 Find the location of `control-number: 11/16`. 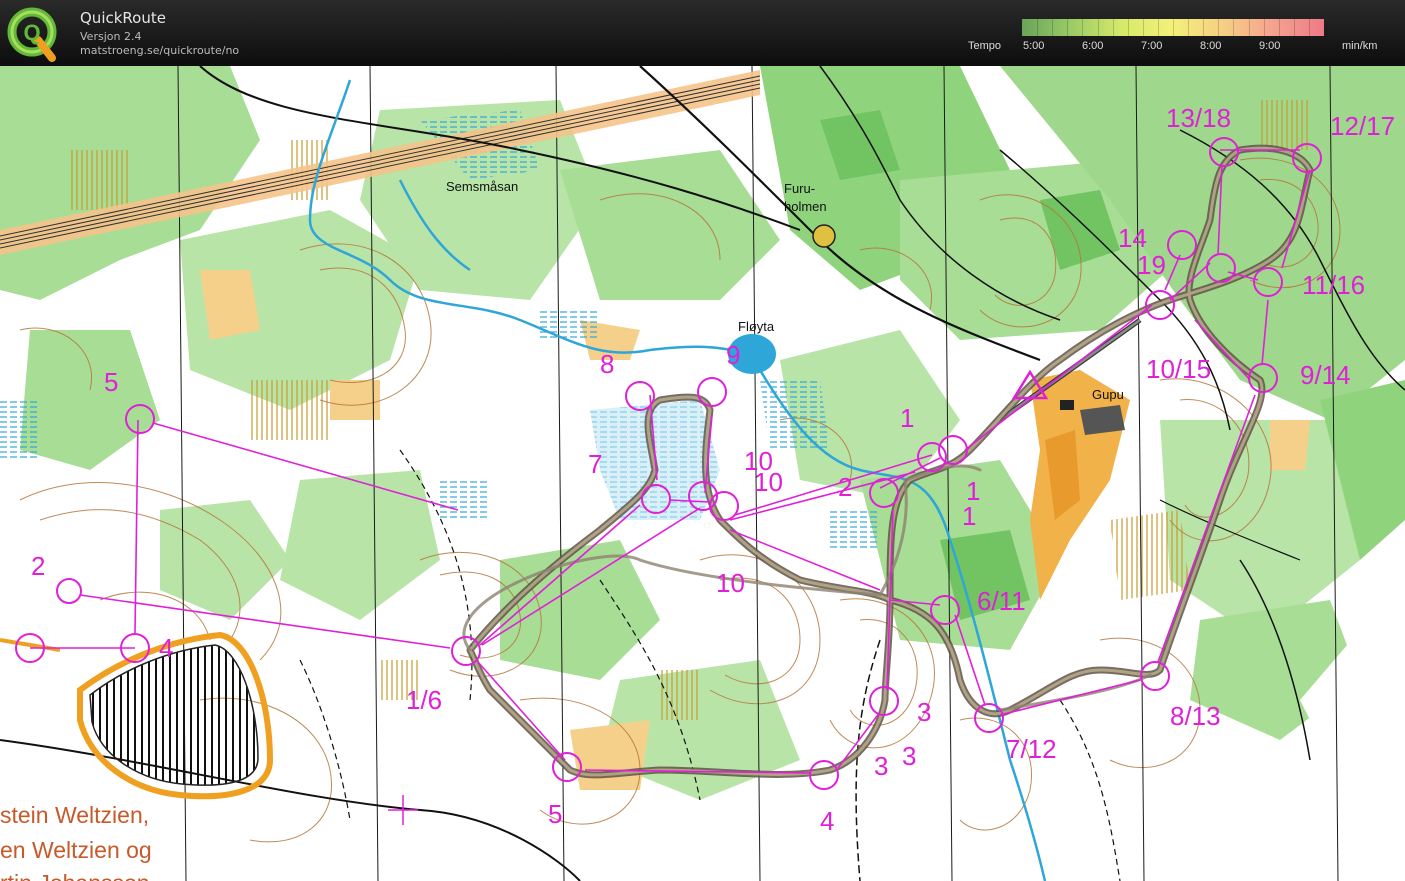

control-number: 11/16 is located at coordinates (1333, 285).